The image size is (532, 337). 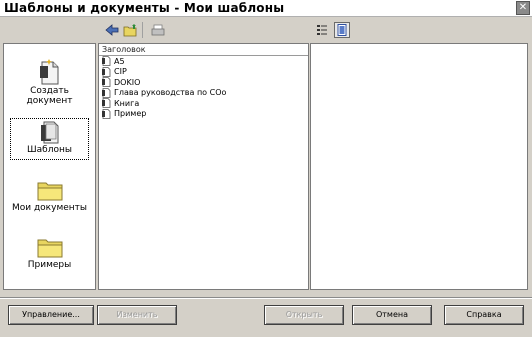 What do you see at coordinates (120, 72) in the screenshot?
I see `list-item-label: CIP` at bounding box center [120, 72].